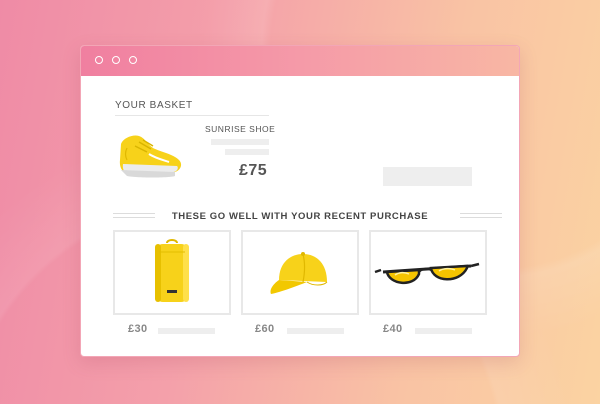 This screenshot has width=600, height=404. What do you see at coordinates (265, 329) in the screenshot?
I see `recommendation-price: £60` at bounding box center [265, 329].